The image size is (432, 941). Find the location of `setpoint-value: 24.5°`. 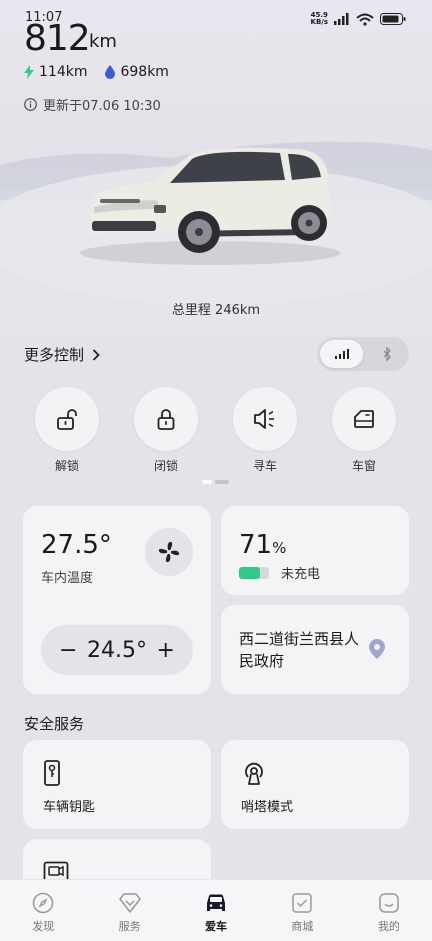

setpoint-value: 24.5° is located at coordinates (117, 650).